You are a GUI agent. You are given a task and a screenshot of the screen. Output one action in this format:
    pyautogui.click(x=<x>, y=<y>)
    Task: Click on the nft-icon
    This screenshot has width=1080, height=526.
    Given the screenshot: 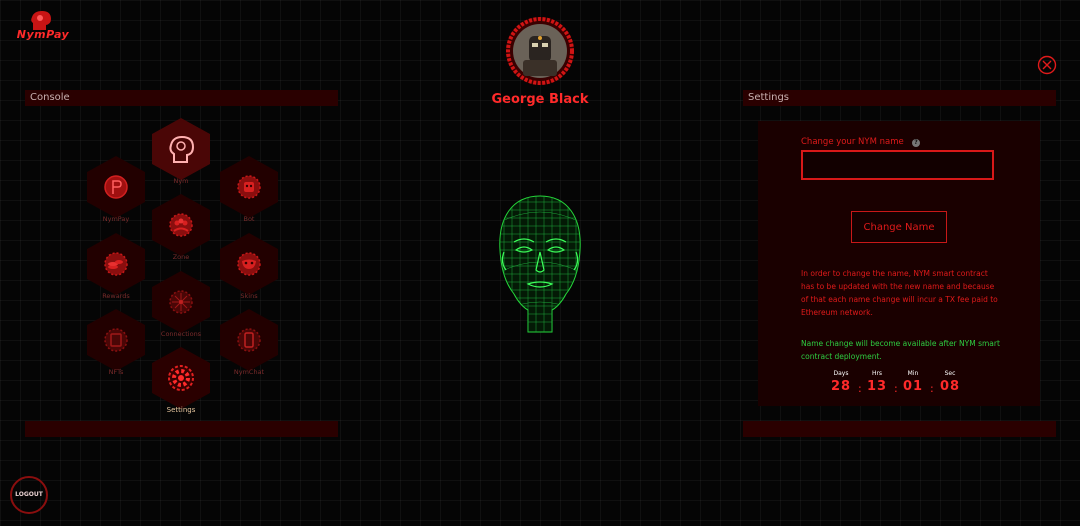 What is the action you would take?
    pyautogui.click(x=116, y=340)
    